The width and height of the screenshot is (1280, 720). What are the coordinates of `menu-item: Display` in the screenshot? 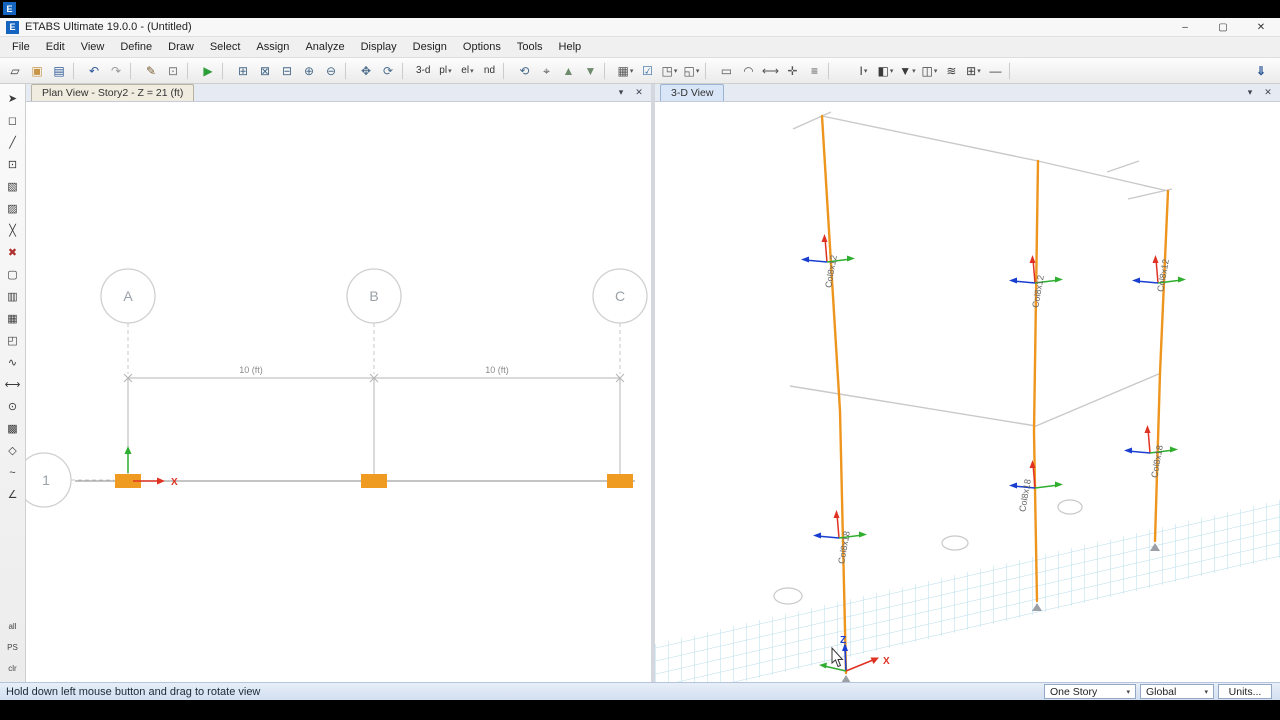 It's located at (379, 47).